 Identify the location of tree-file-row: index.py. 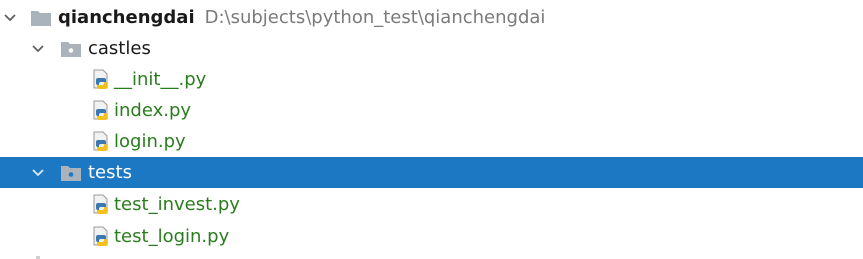
(431, 110).